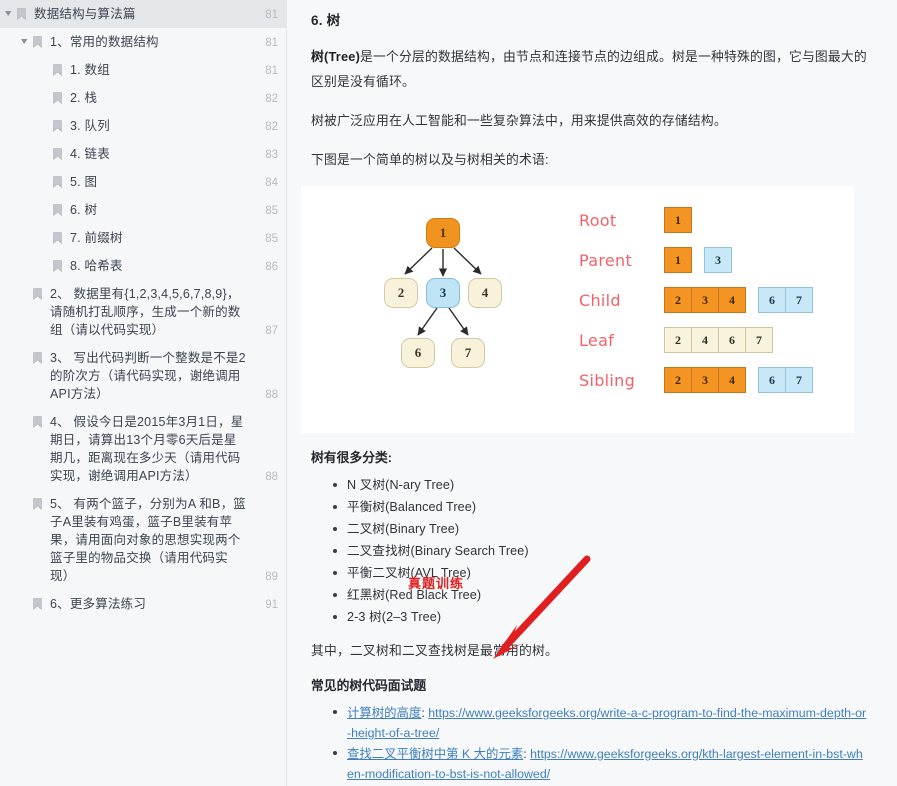  What do you see at coordinates (143, 98) in the screenshot?
I see `toc-item-3: 2. 栈 82` at bounding box center [143, 98].